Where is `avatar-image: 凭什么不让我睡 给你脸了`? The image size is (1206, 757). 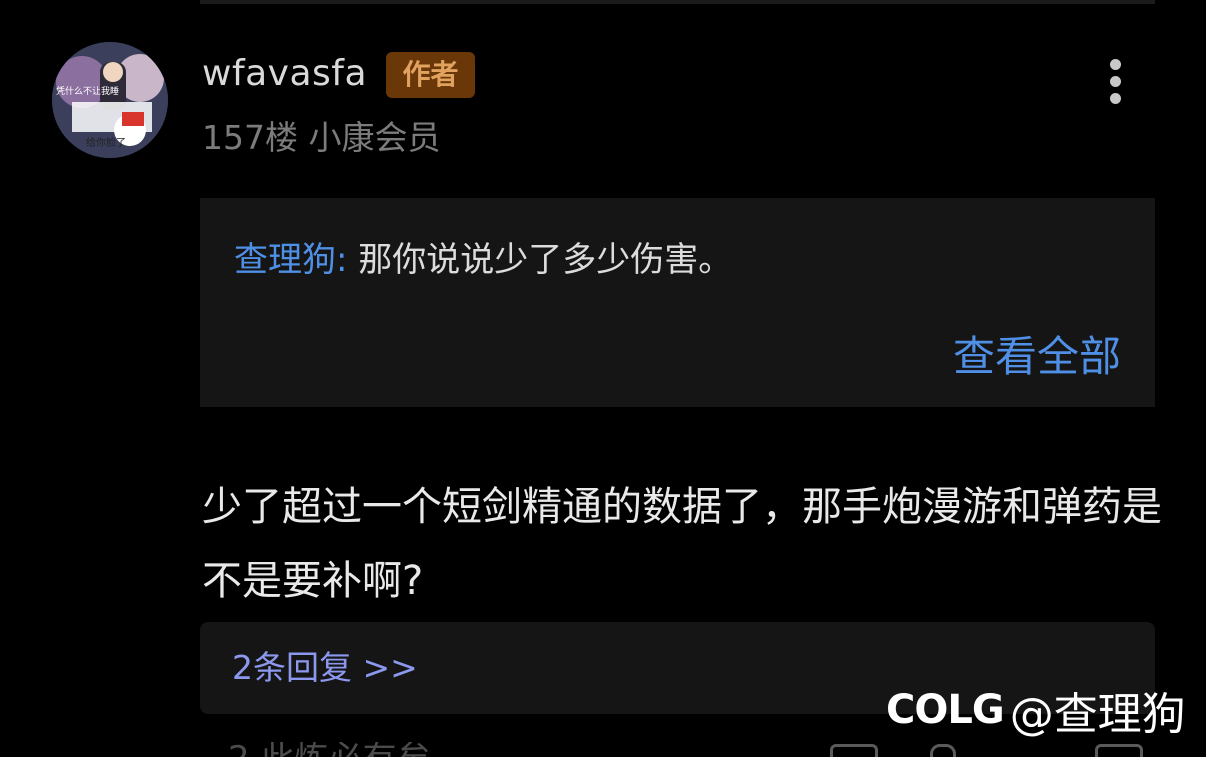
avatar-image: 凭什么不让我睡 给你脸了 is located at coordinates (110, 100).